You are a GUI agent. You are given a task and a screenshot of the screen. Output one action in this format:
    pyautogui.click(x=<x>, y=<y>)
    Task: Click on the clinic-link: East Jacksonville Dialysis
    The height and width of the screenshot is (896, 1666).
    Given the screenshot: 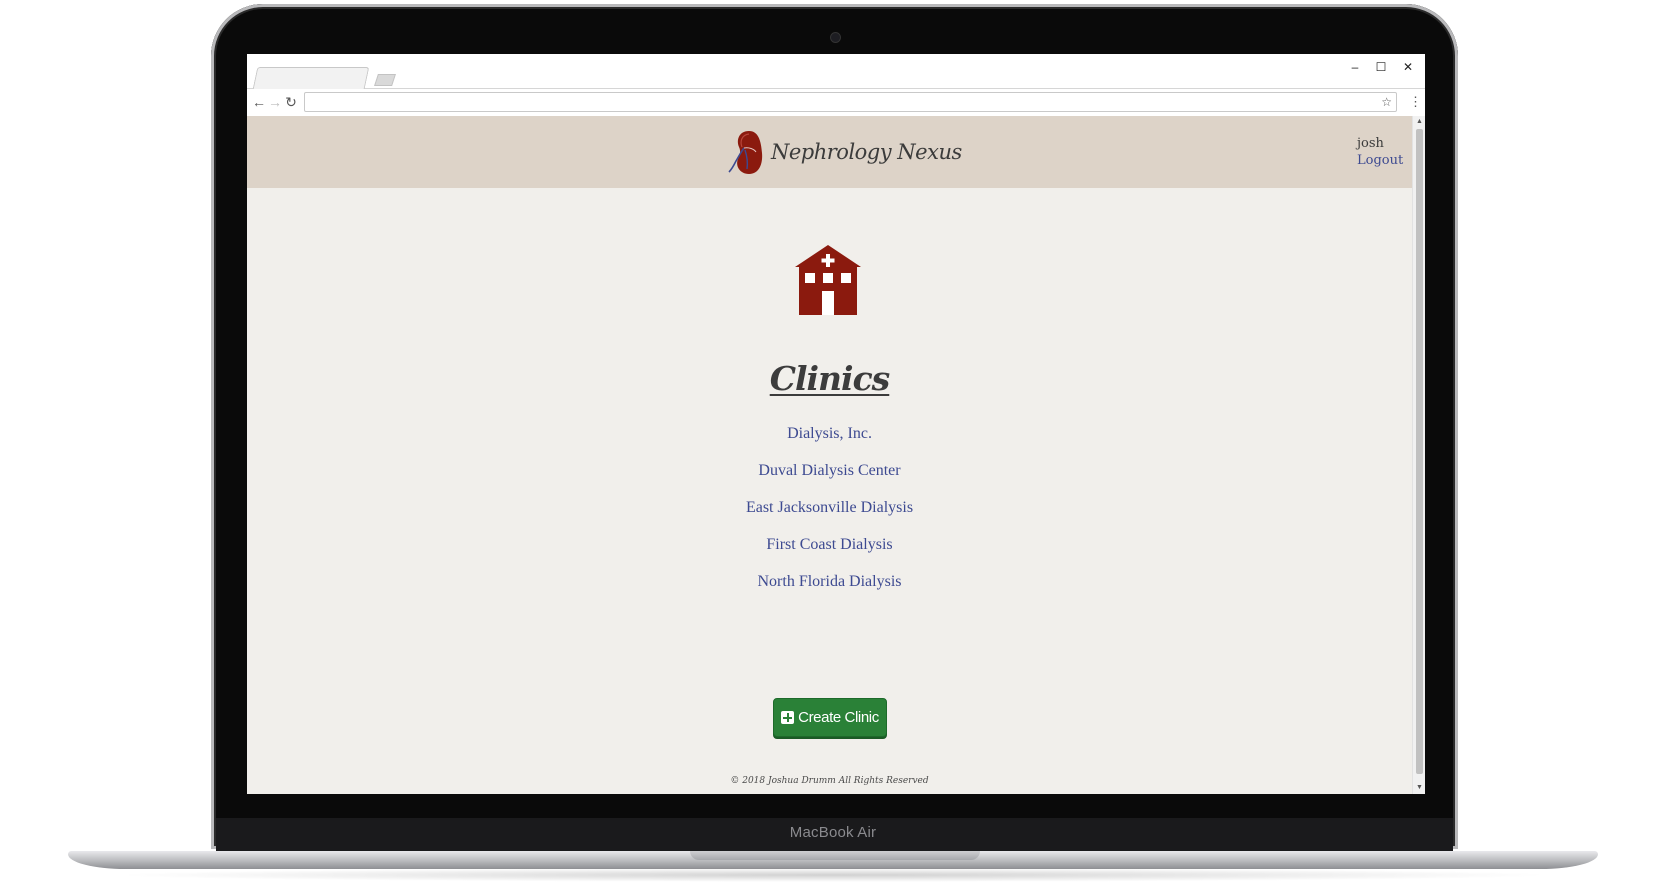 What is the action you would take?
    pyautogui.click(x=829, y=515)
    